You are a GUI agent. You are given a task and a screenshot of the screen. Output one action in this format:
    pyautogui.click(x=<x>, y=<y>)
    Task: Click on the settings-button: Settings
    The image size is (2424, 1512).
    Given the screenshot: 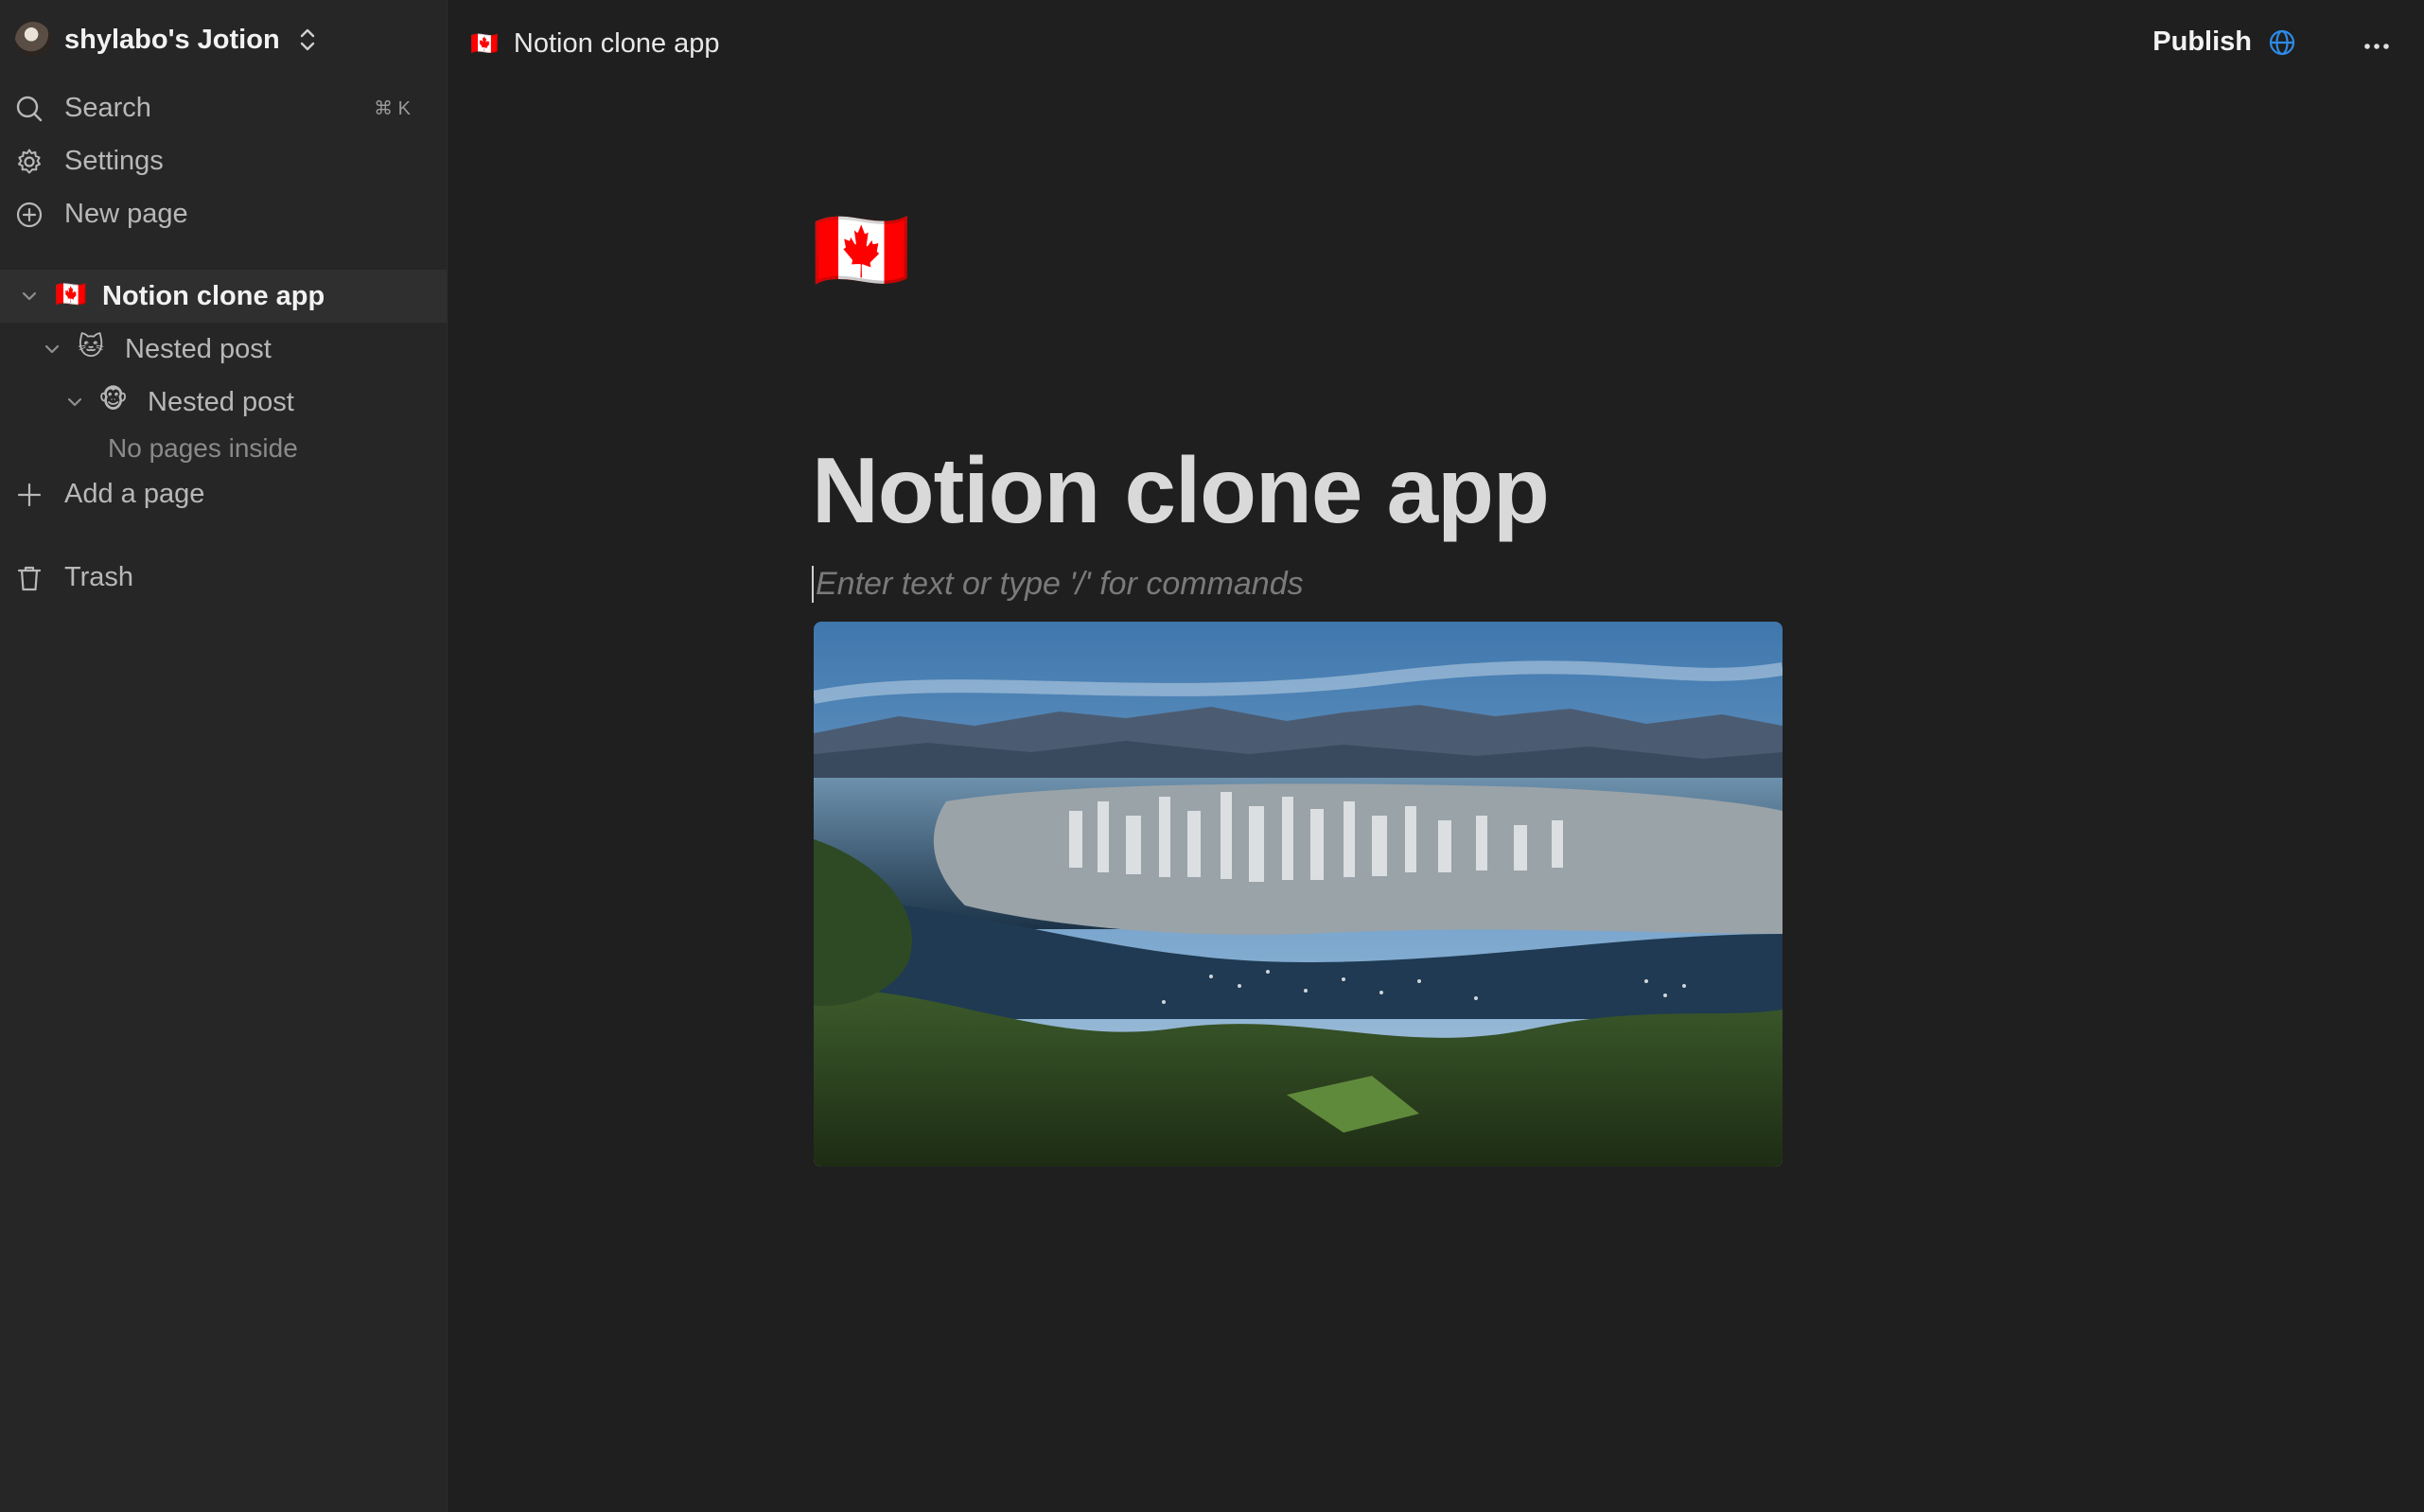 What is the action you would take?
    pyautogui.click(x=223, y=161)
    